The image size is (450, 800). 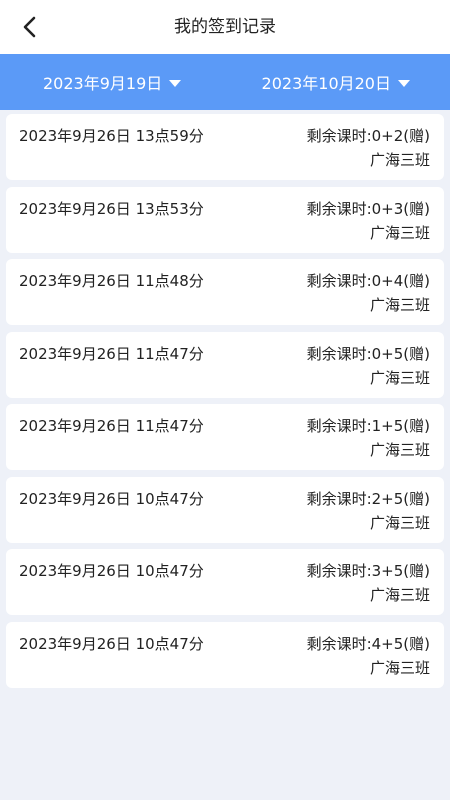 I want to click on record-remaining-hours: 剩余课时:0+4(赠), so click(x=368, y=281).